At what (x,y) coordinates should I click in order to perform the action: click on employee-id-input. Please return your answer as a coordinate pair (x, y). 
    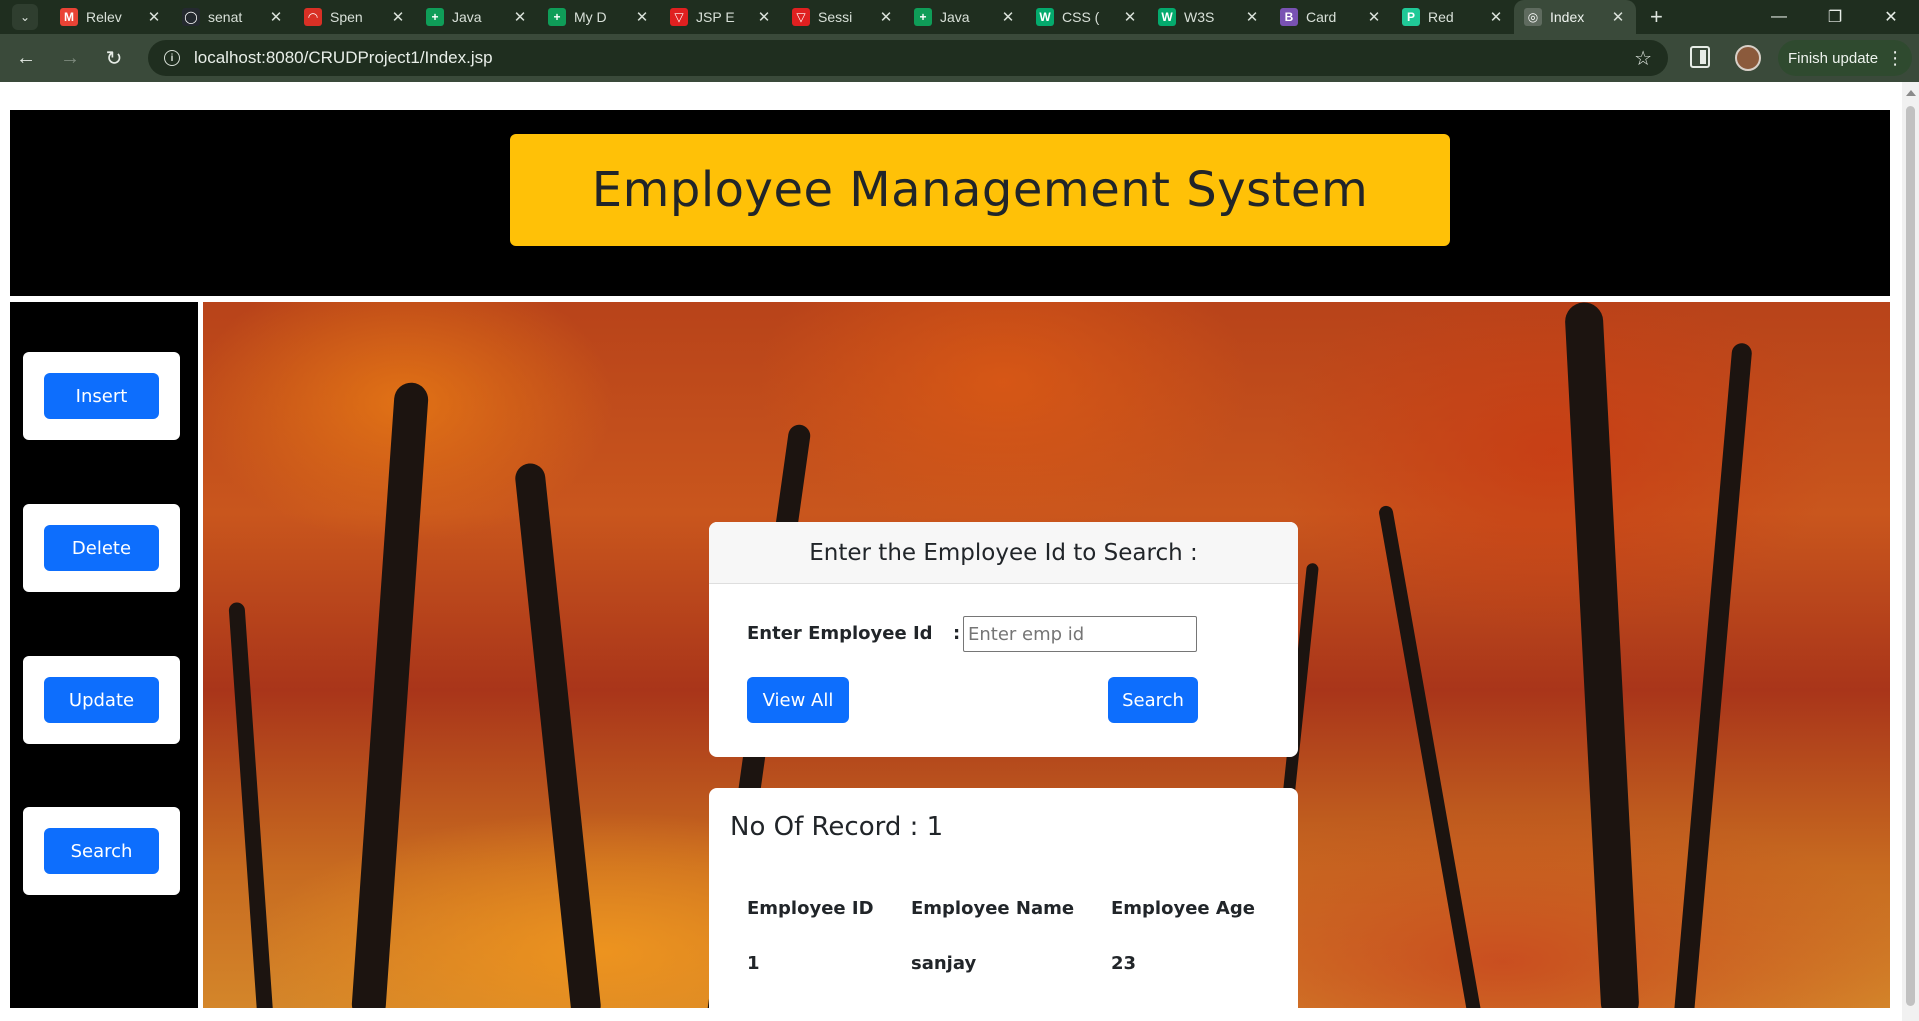
    Looking at the image, I should click on (1080, 634).